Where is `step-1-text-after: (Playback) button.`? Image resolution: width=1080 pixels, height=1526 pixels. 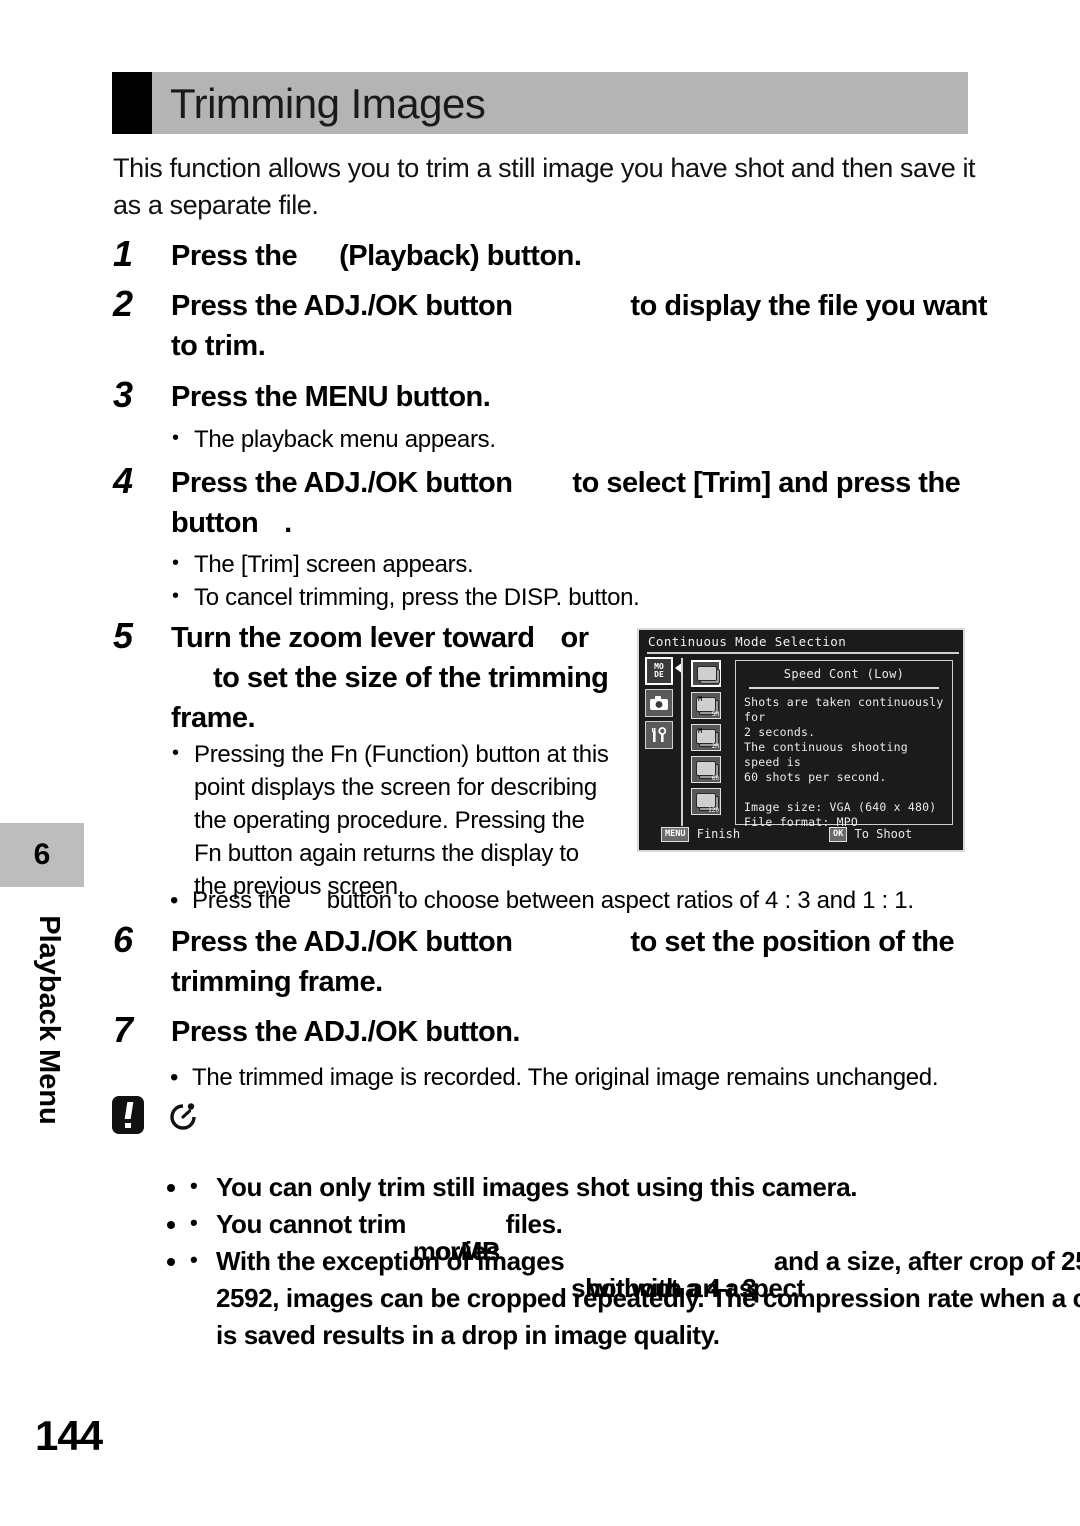
step-1-text-after: (Playback) button. is located at coordinates (460, 256).